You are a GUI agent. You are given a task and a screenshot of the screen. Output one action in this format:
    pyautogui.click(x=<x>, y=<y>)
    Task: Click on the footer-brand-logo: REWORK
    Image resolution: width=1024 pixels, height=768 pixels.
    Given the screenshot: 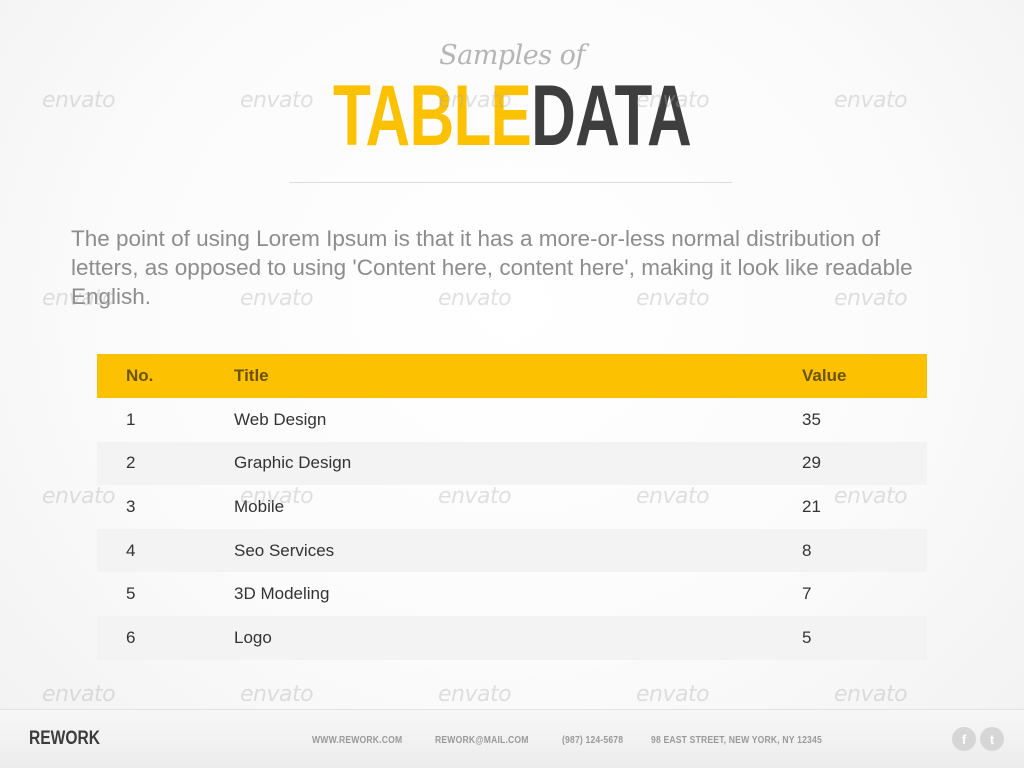 What is the action you would take?
    pyautogui.click(x=64, y=738)
    